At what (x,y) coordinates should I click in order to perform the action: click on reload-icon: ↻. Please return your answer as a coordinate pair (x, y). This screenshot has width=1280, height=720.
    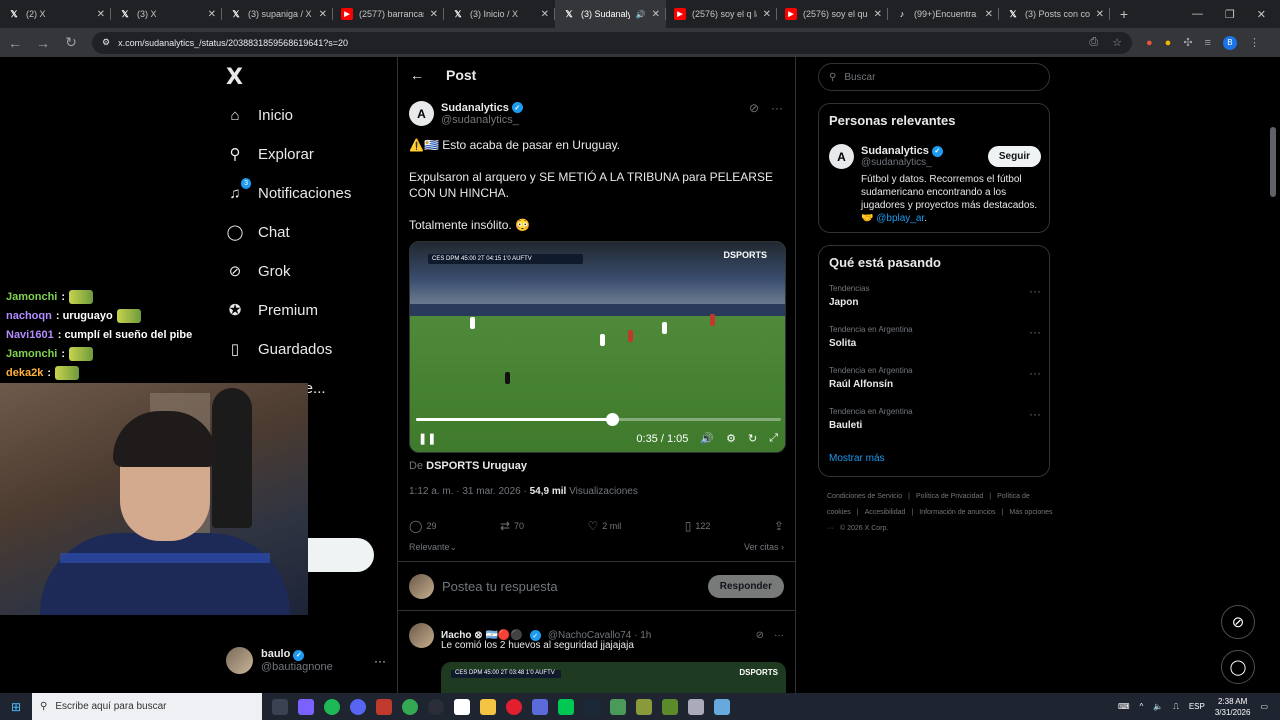
    Looking at the image, I should click on (71, 42).